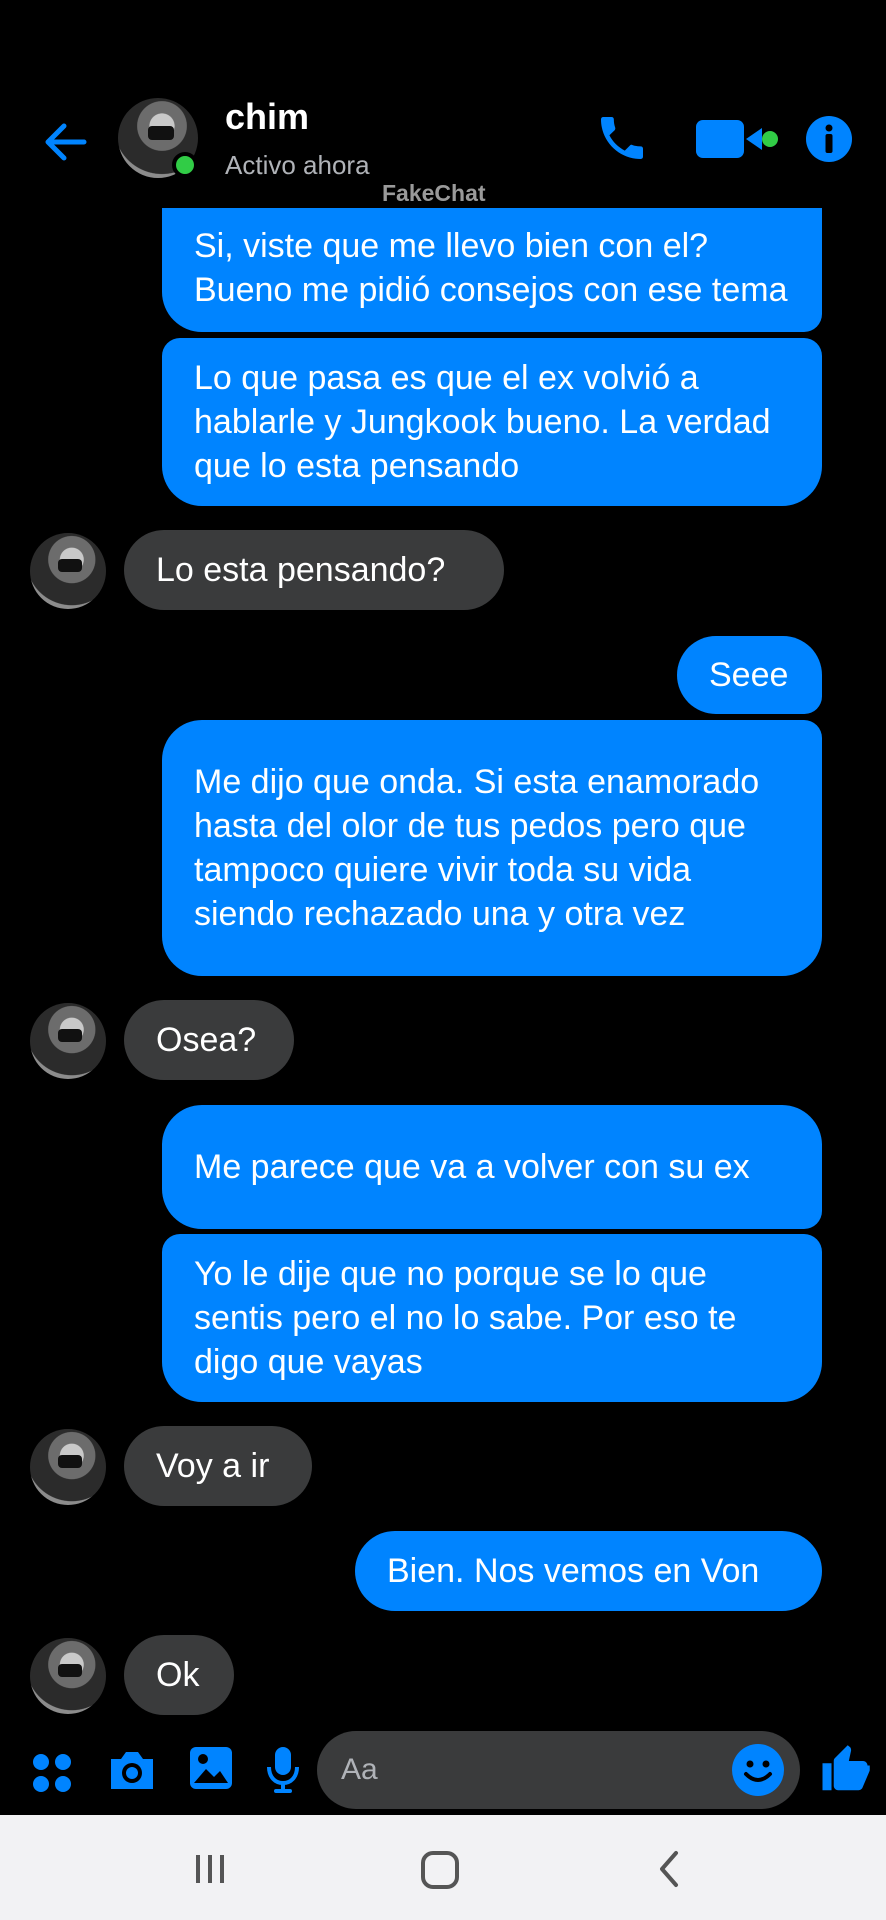 The width and height of the screenshot is (886, 1920). I want to click on message-bubble-incoming: Ok, so click(179, 1675).